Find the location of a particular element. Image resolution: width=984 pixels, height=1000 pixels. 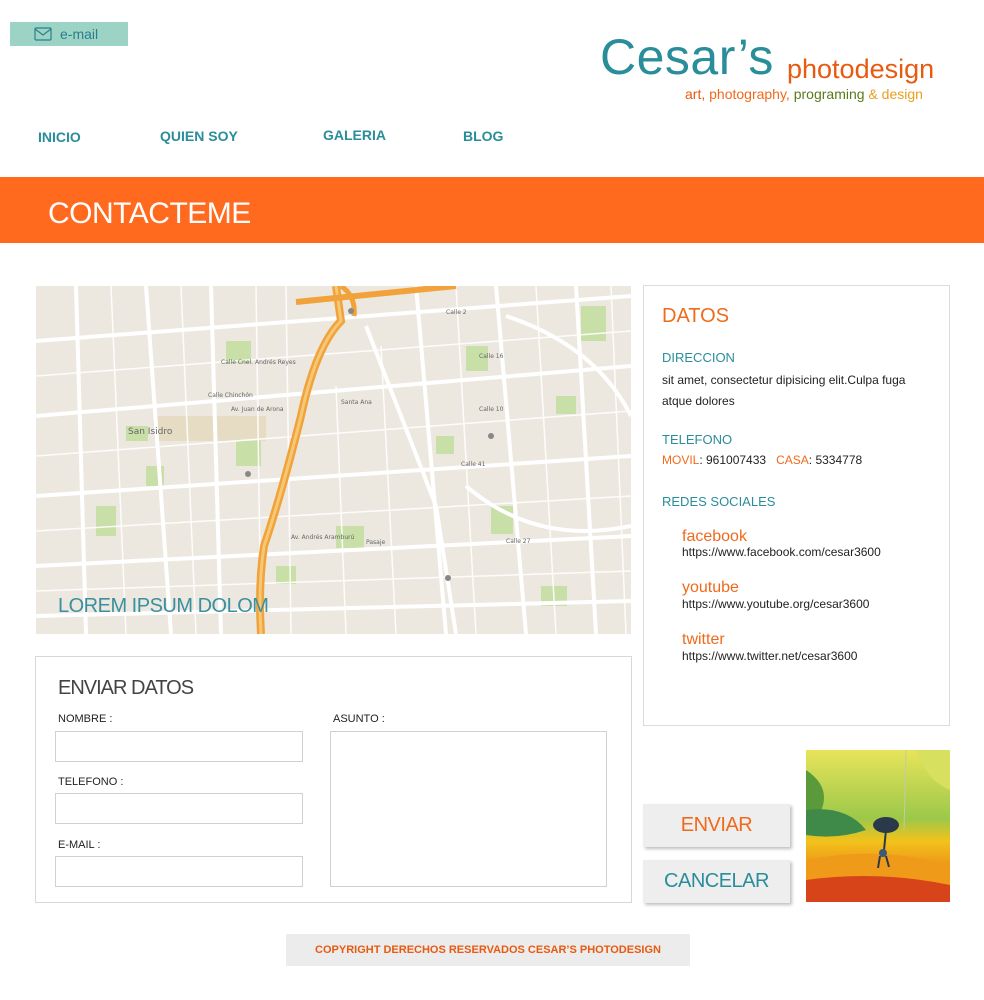

page-title: CONTACTEME is located at coordinates (149, 213).